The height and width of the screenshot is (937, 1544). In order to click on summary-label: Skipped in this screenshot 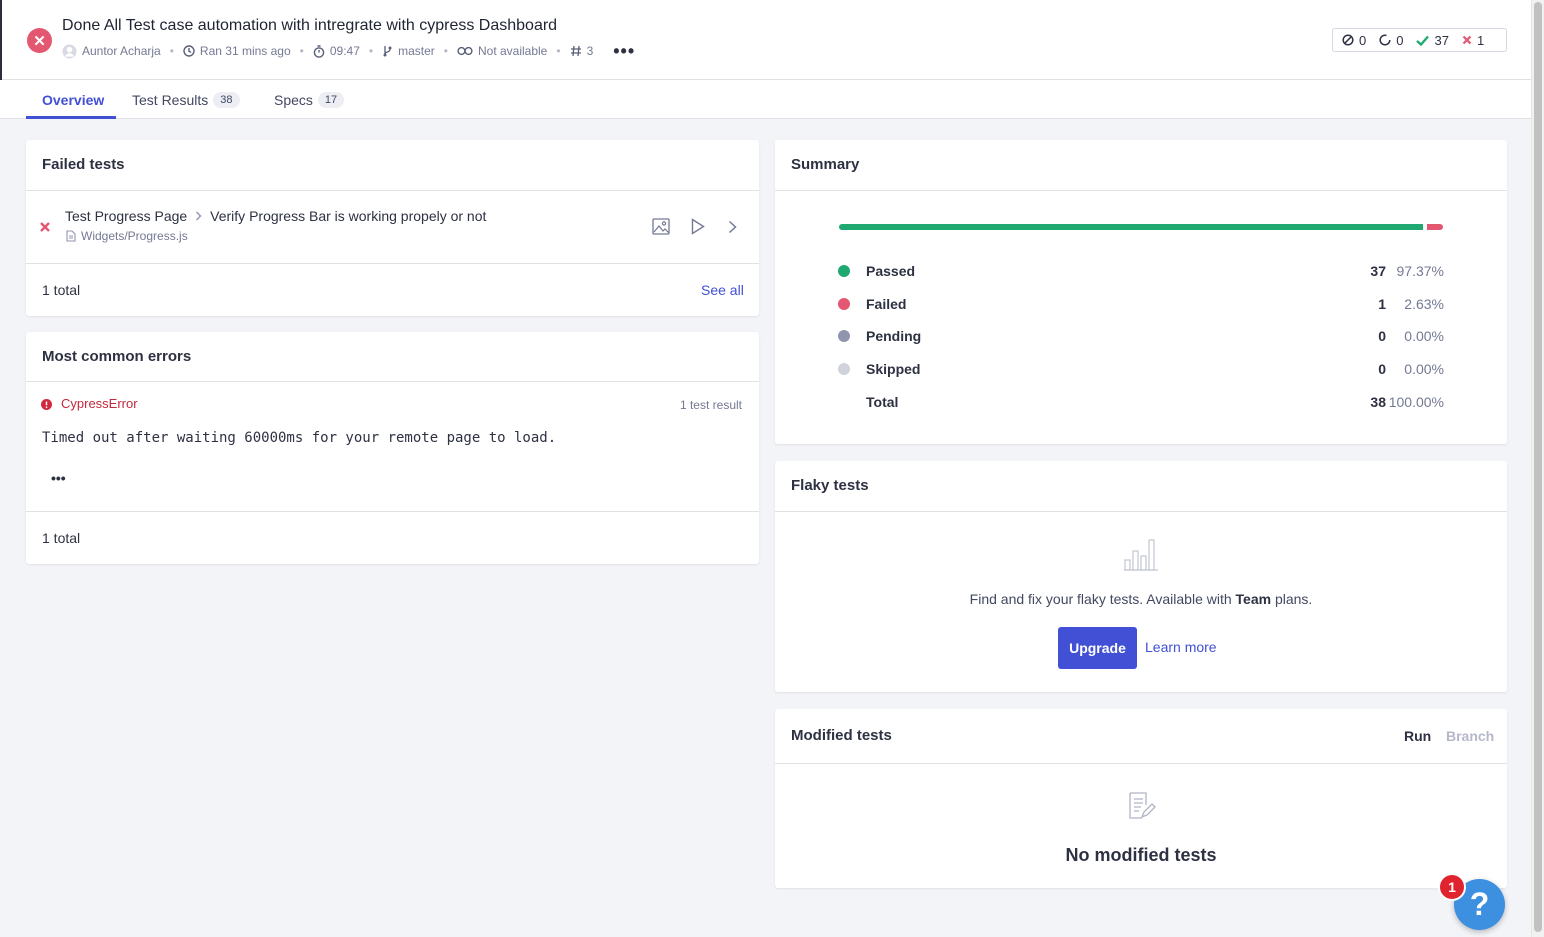, I will do `click(893, 369)`.